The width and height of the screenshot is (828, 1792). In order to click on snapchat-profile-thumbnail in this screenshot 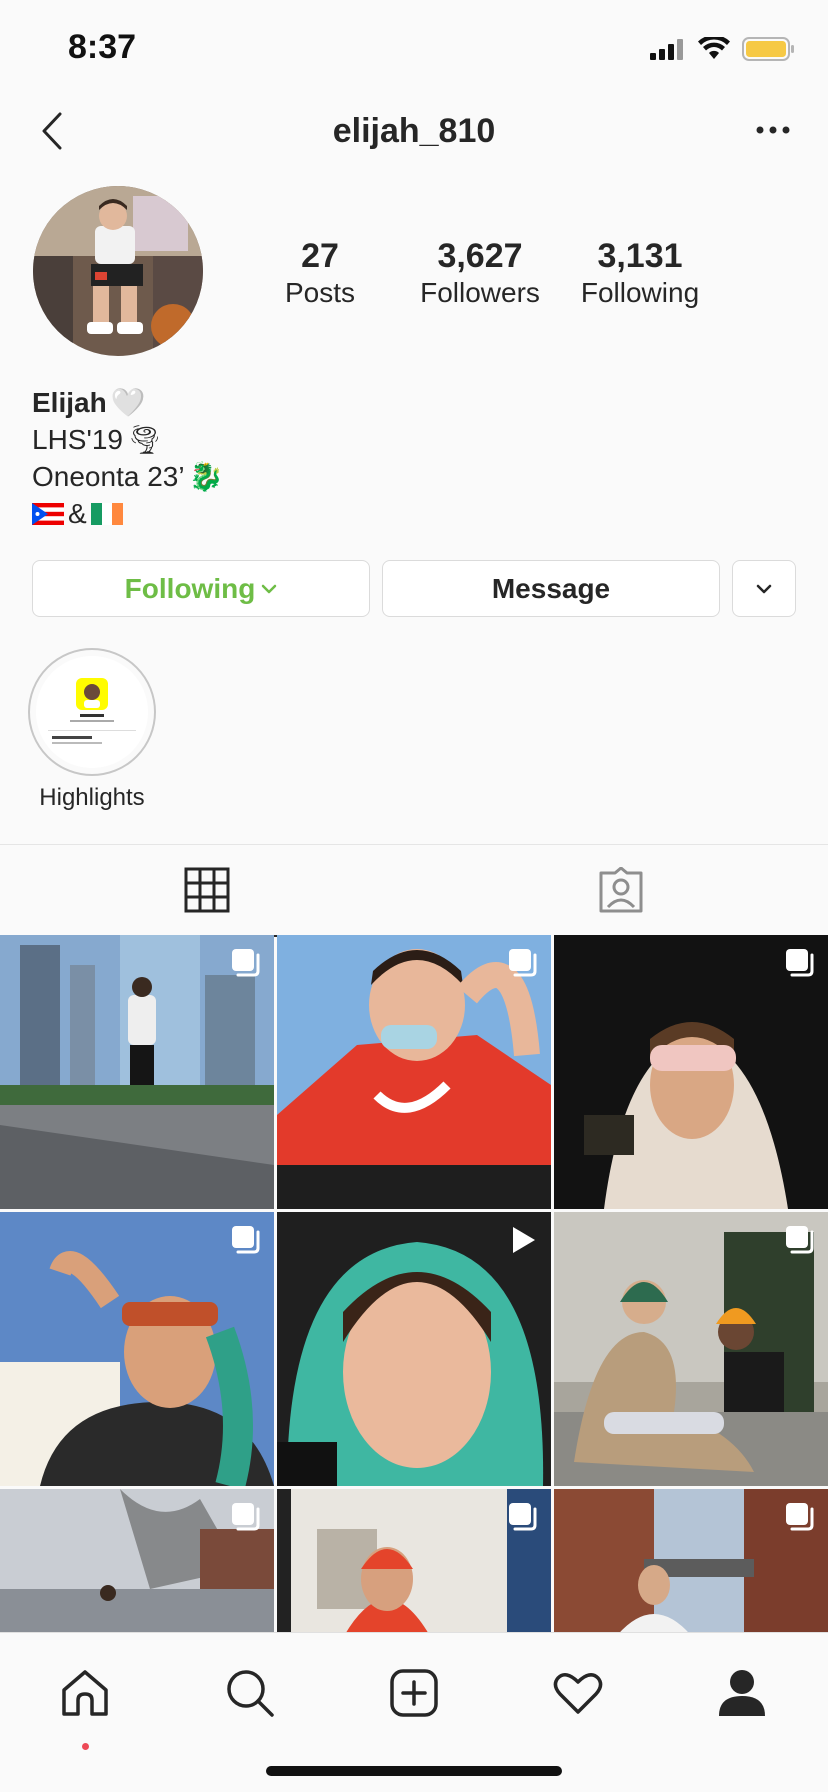, I will do `click(92, 712)`.